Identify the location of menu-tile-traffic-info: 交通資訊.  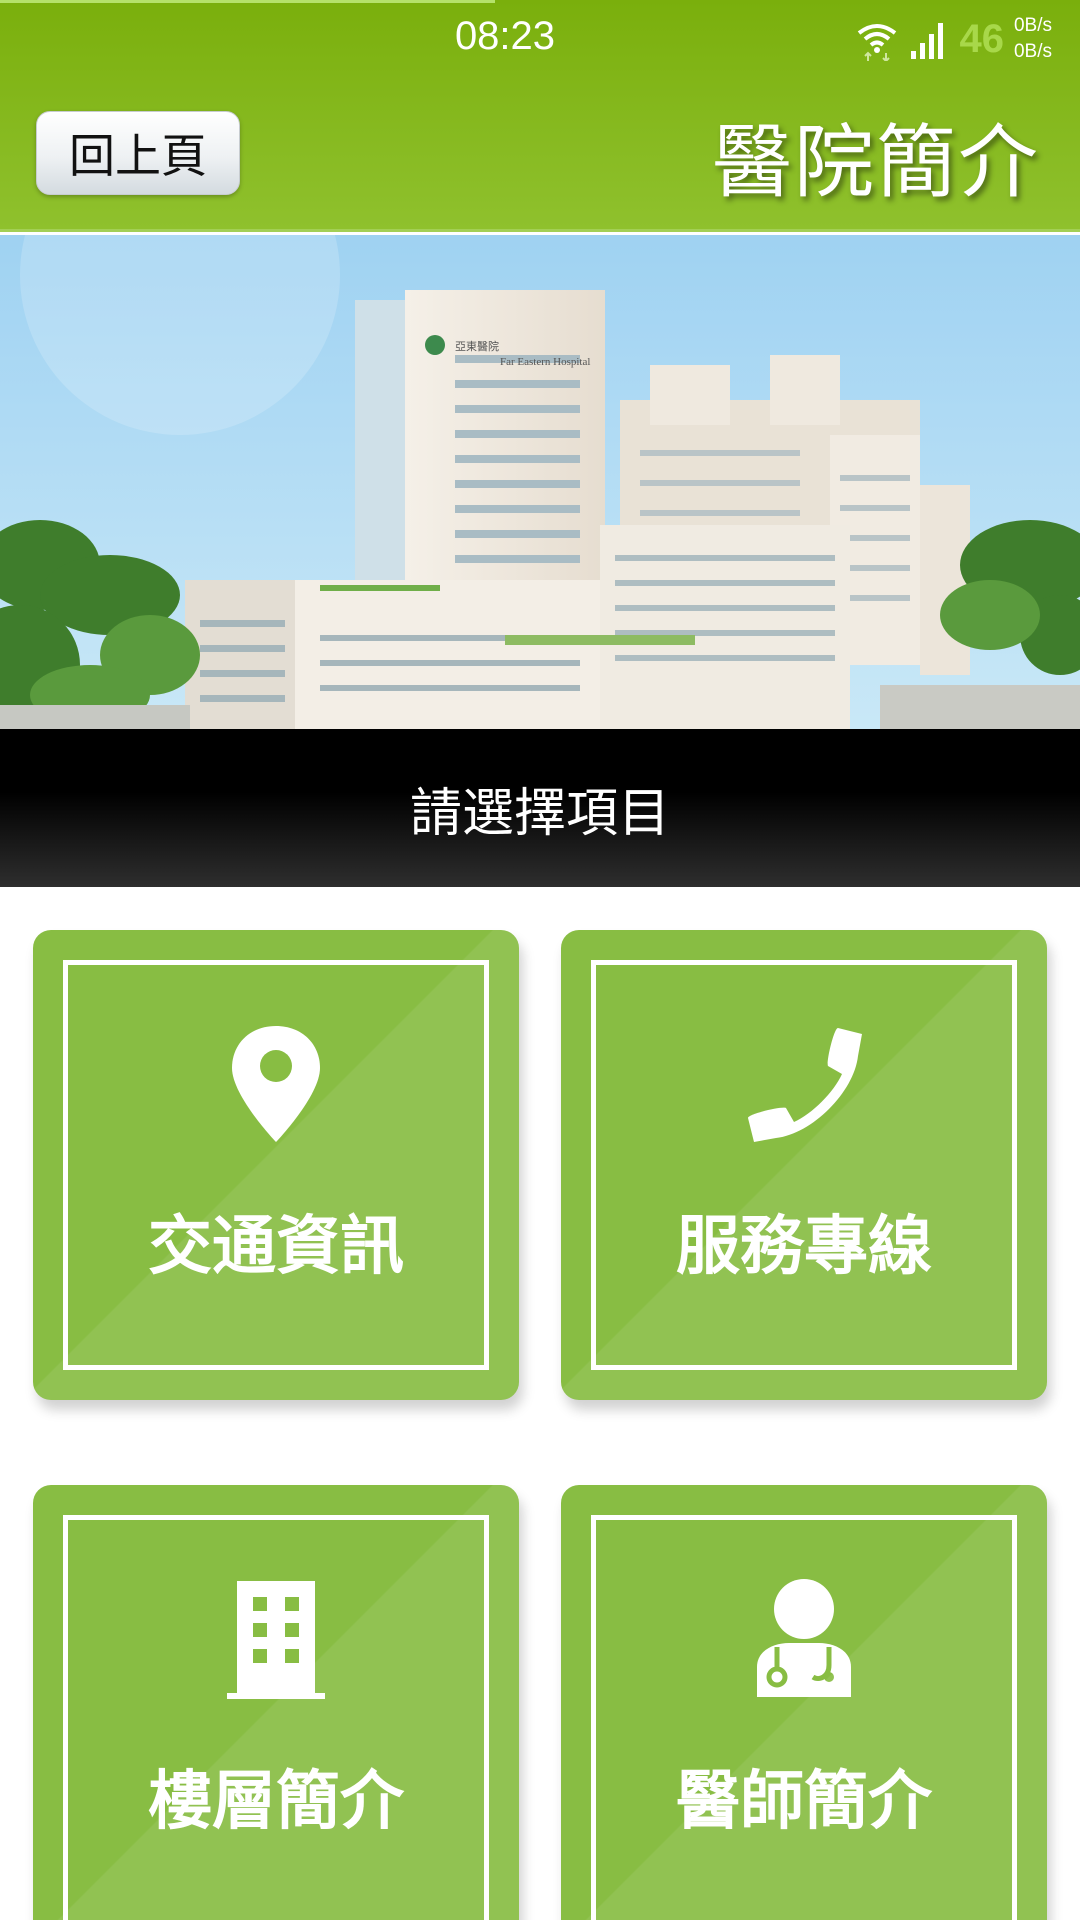
(276, 1165).